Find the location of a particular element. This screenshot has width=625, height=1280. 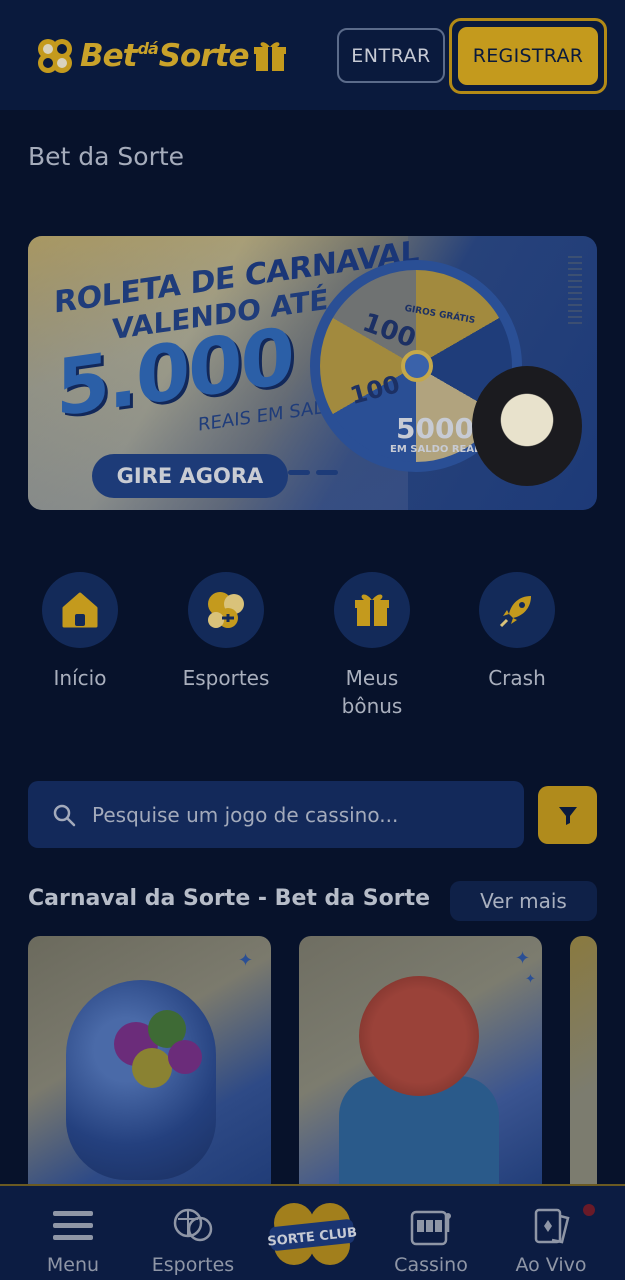

banner-disclaimer is located at coordinates (575, 291).